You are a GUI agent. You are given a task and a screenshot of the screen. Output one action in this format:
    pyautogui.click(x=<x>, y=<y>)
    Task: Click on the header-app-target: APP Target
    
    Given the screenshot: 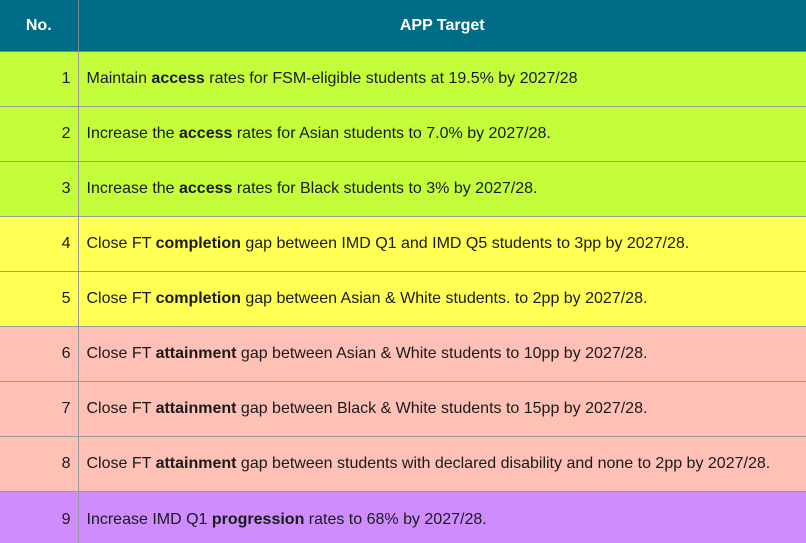 What is the action you would take?
    pyautogui.click(x=442, y=26)
    